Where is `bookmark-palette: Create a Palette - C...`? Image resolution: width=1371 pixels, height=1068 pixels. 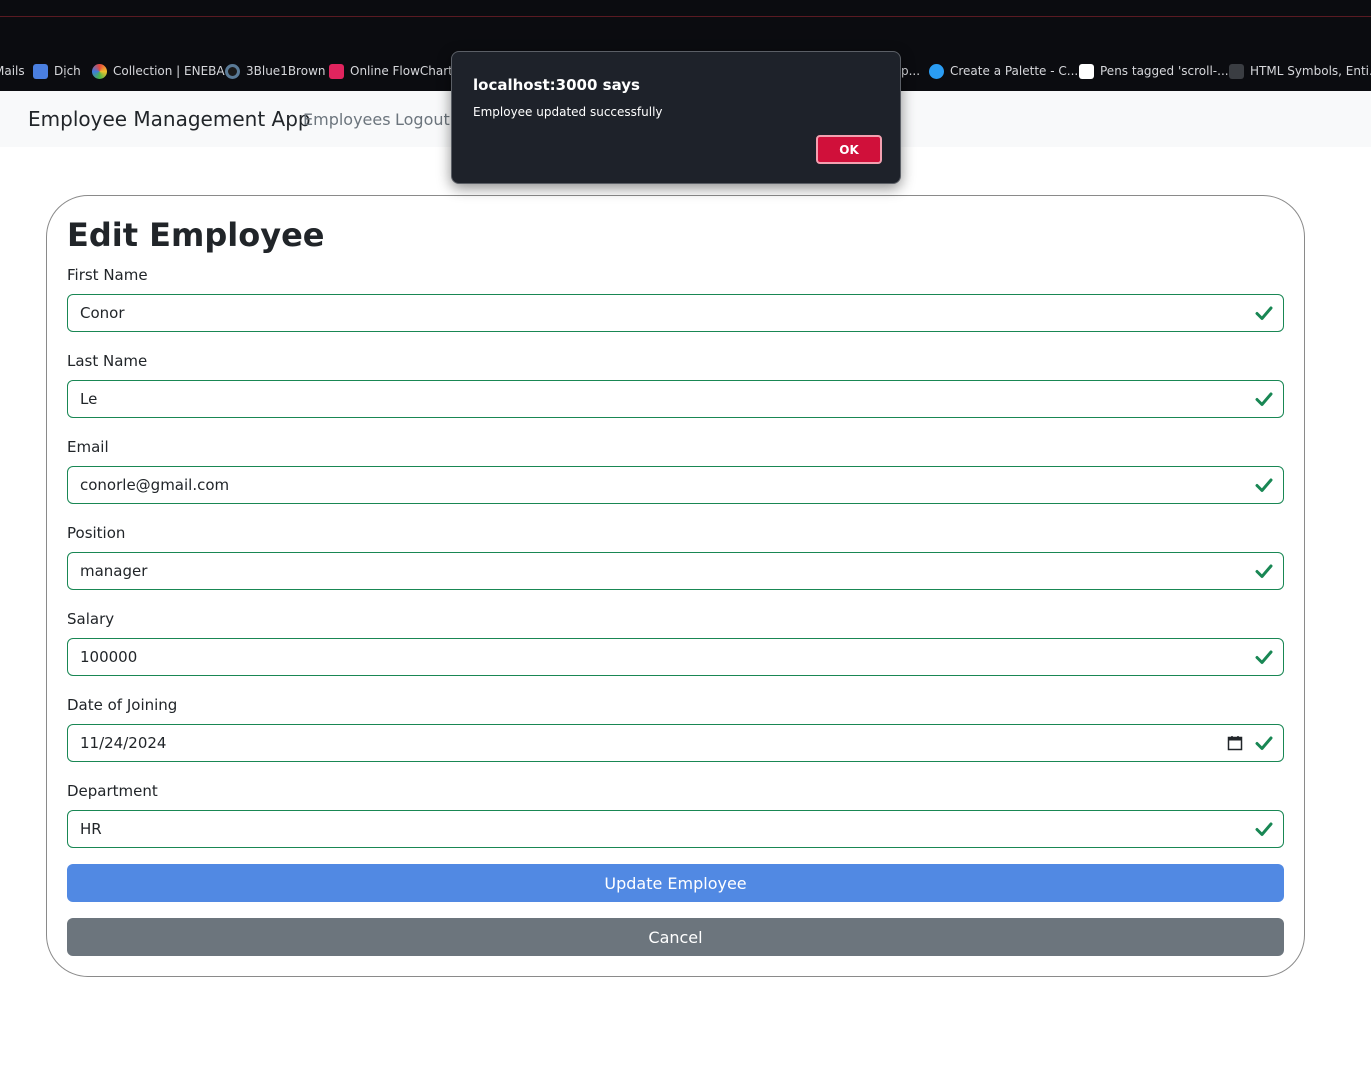
bookmark-palette: Create a Palette - C... is located at coordinates (1003, 71).